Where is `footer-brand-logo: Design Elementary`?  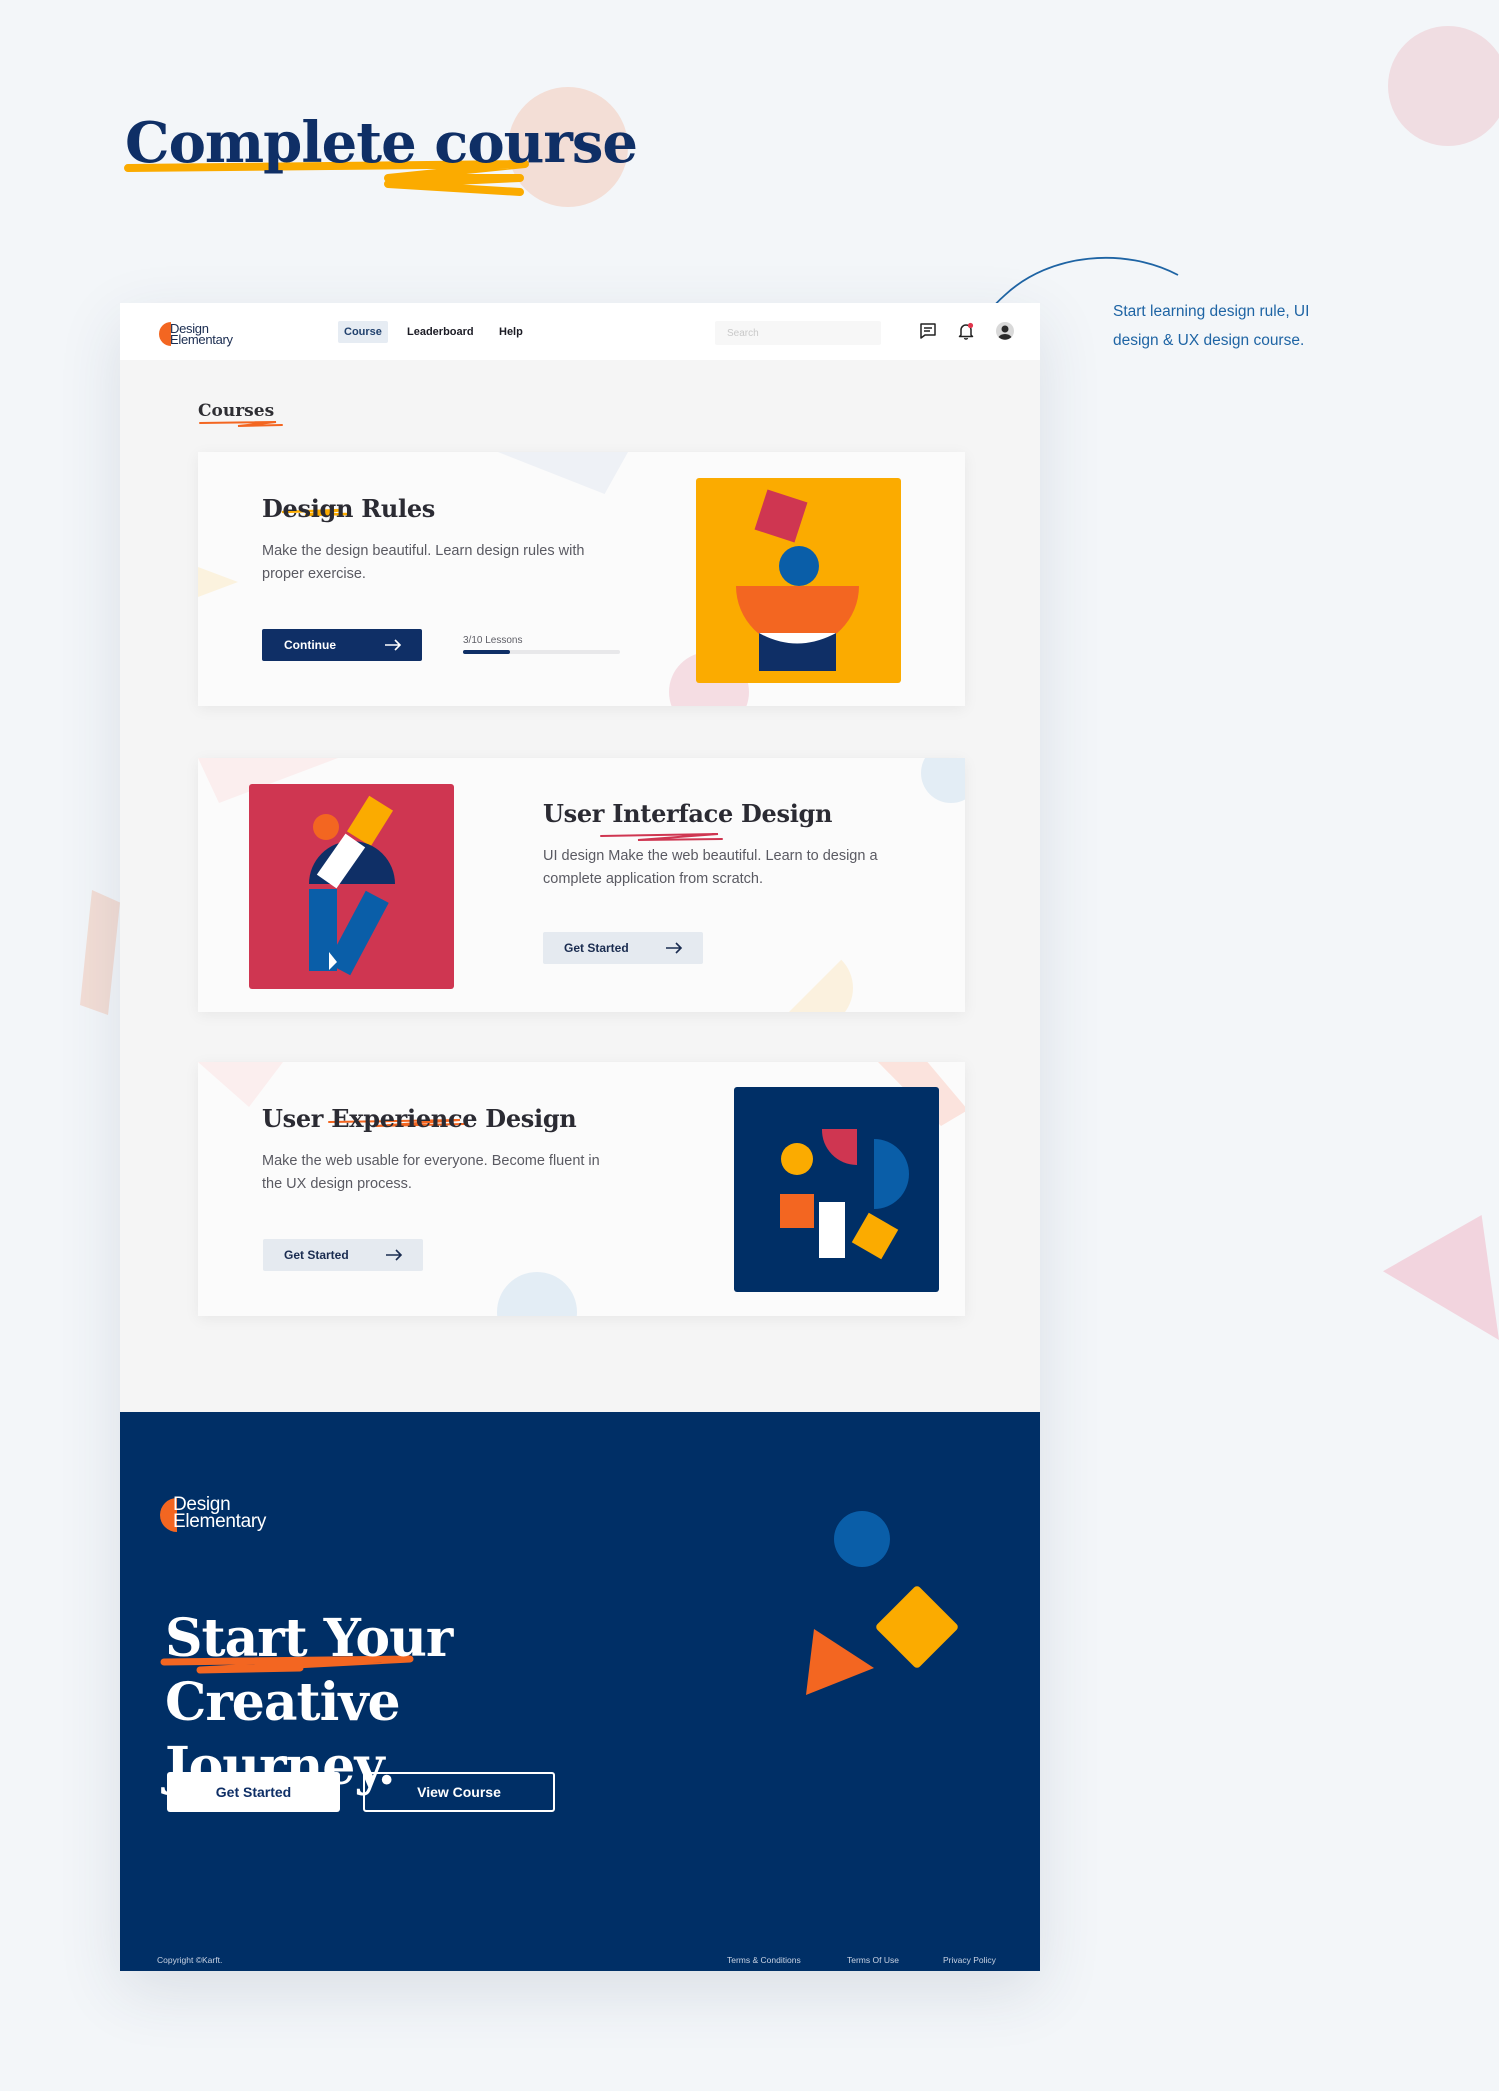 footer-brand-logo: Design Elementary is located at coordinates (222, 1515).